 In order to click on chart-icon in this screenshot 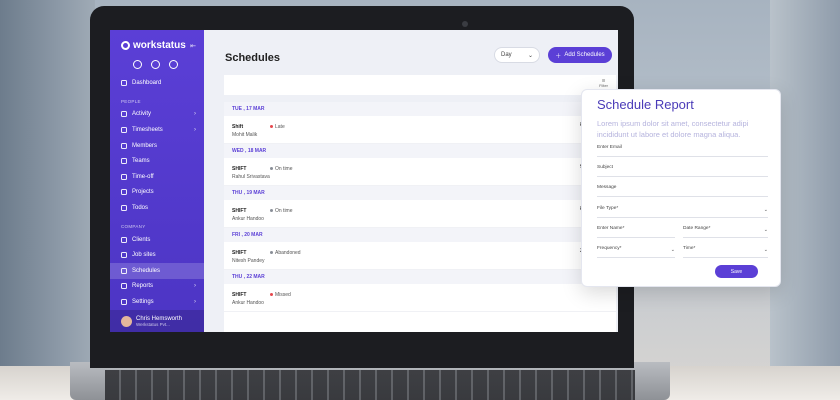, I will do `click(124, 114)`.